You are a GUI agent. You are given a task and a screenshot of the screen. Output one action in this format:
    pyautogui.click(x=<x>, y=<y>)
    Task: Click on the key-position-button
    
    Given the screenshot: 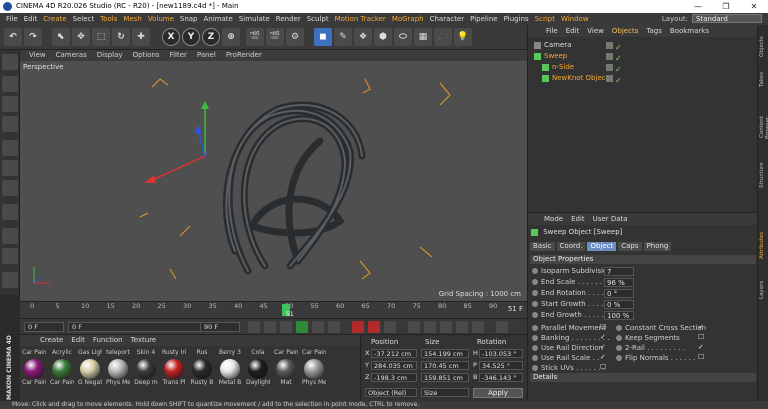 What is the action you would take?
    pyautogui.click(x=414, y=327)
    